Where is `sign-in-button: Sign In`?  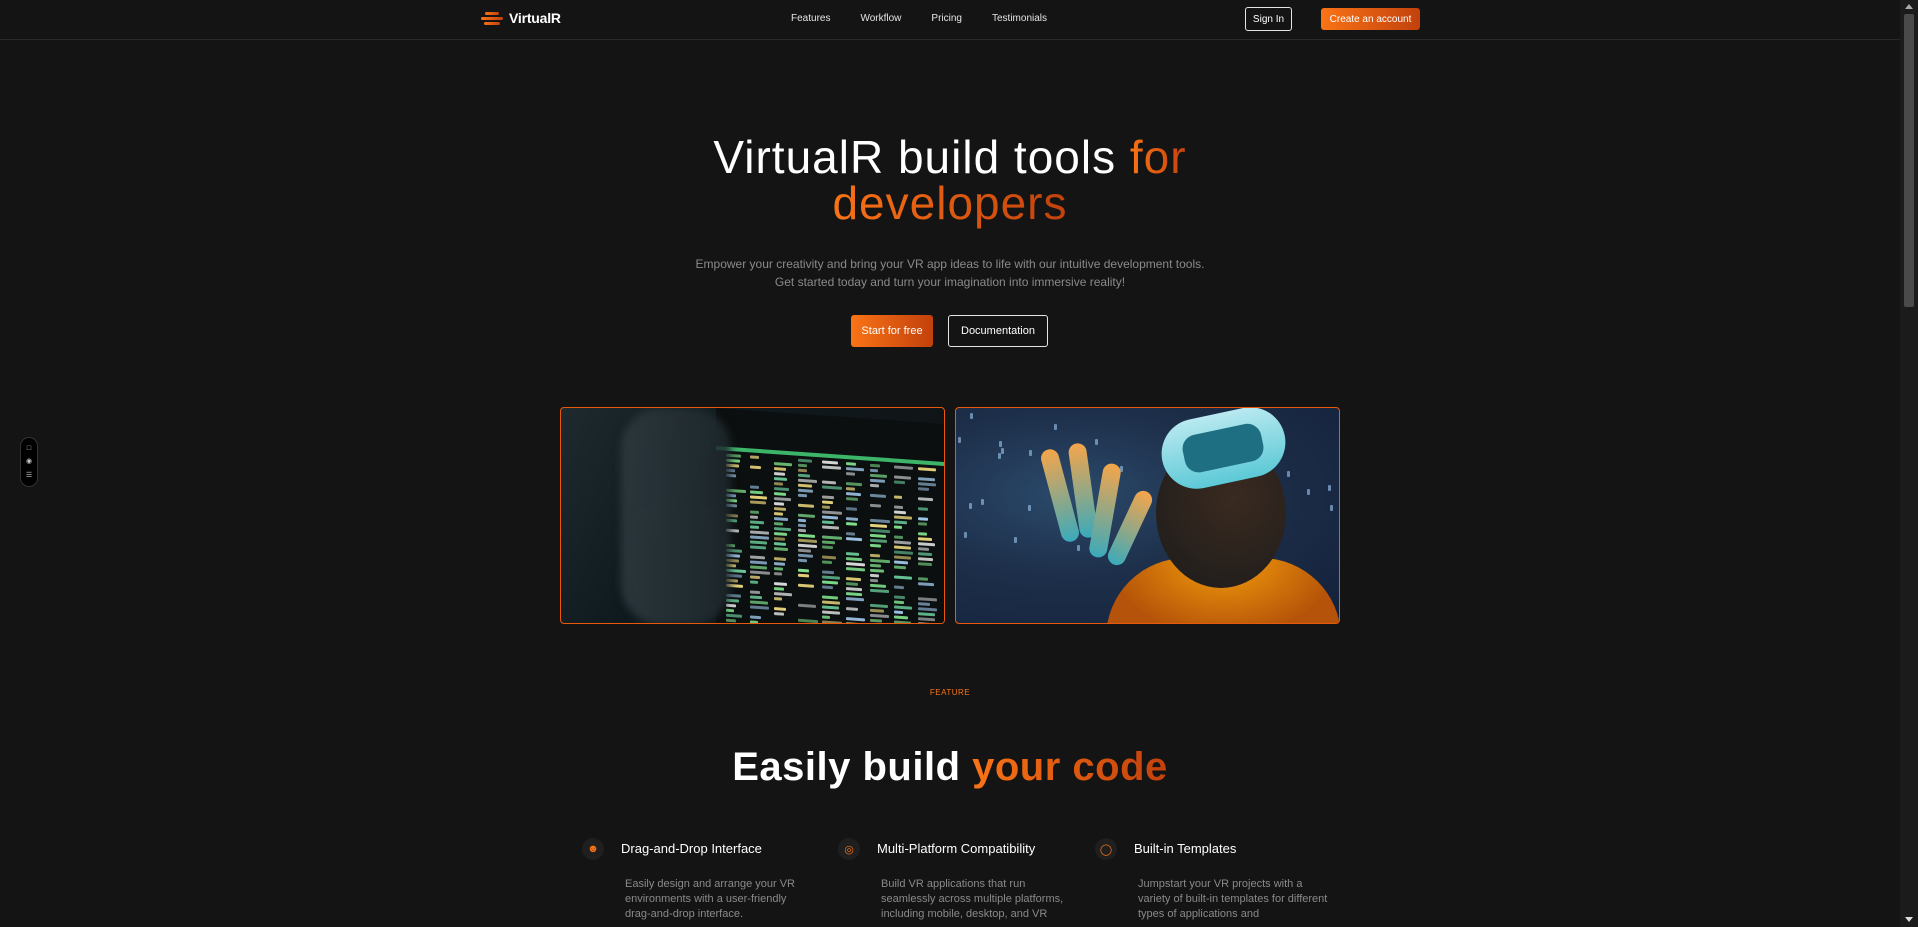
sign-in-button: Sign In is located at coordinates (1268, 19).